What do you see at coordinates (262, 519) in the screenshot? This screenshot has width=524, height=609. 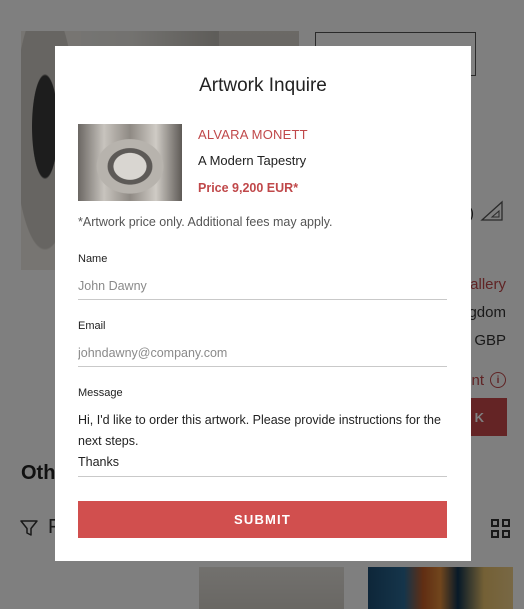 I see `submit-button: SUBMIT` at bounding box center [262, 519].